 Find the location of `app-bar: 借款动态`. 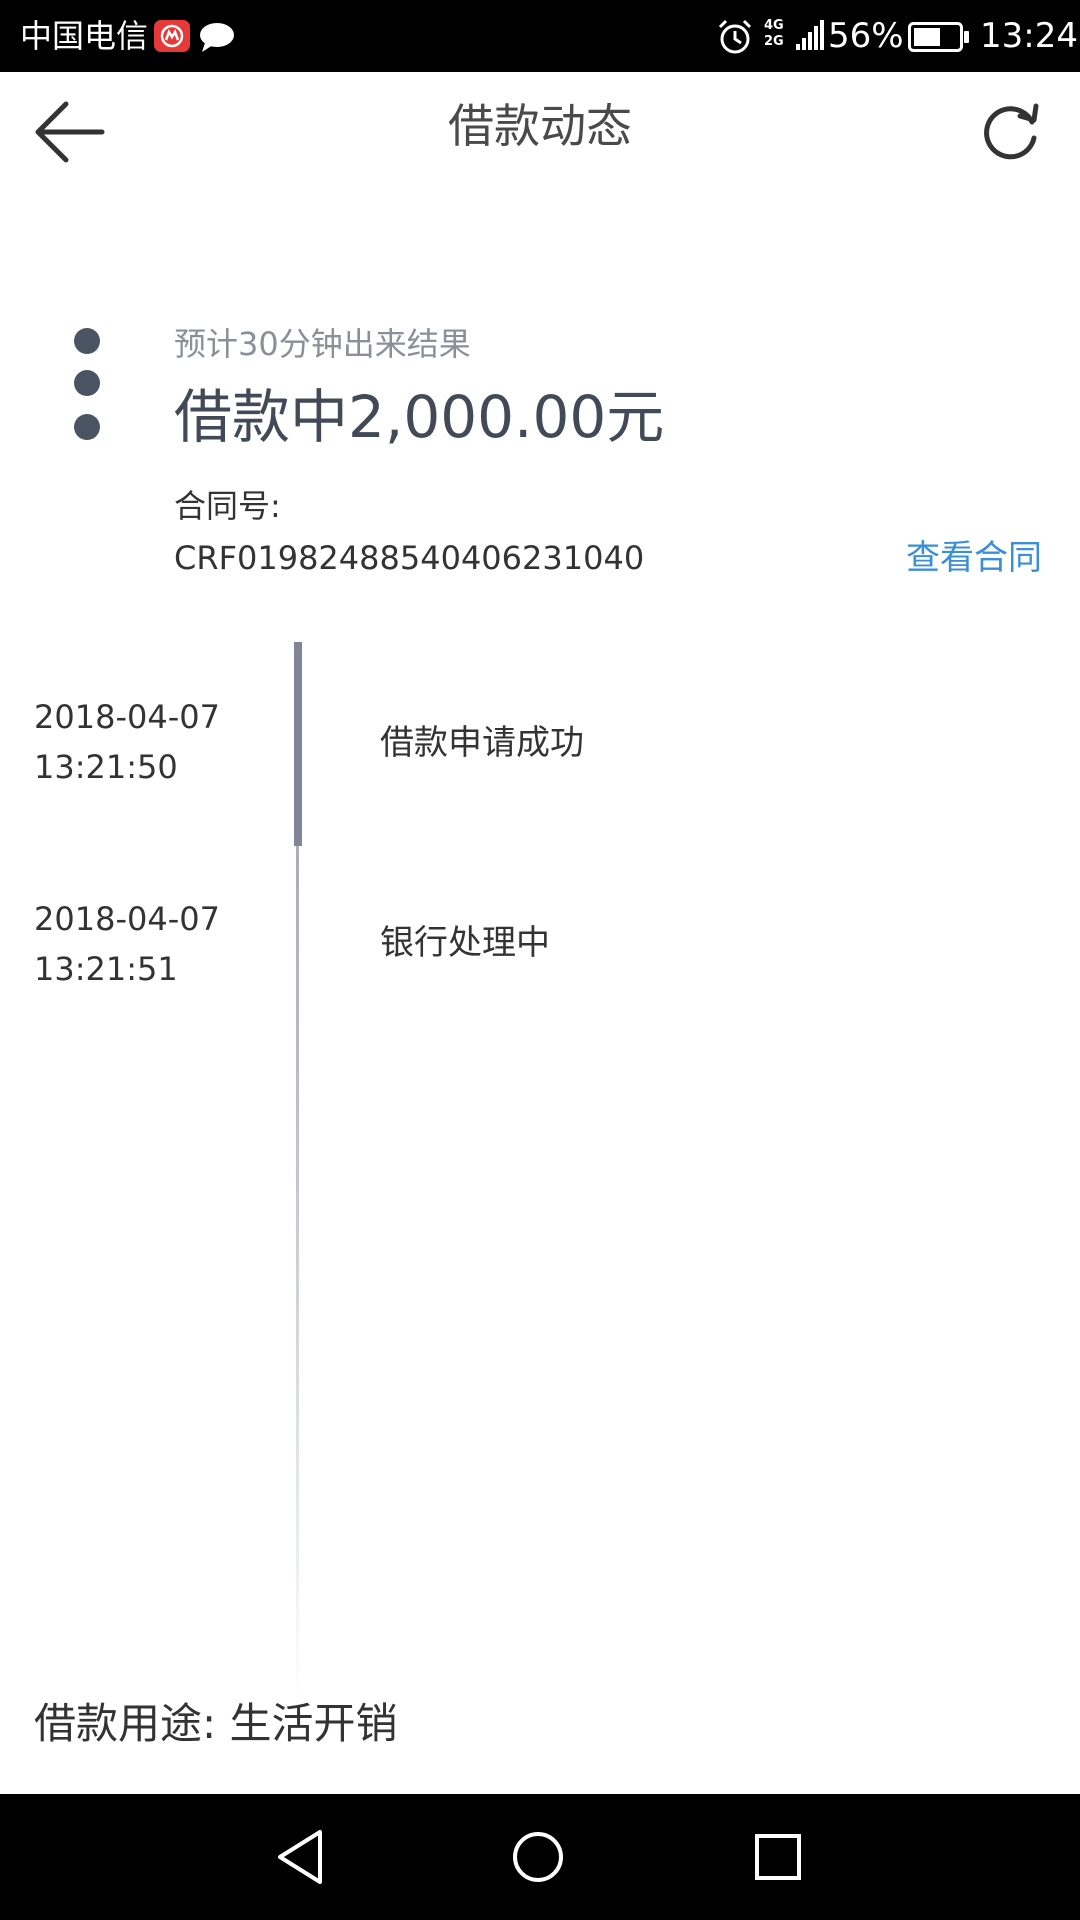

app-bar: 借款动态 is located at coordinates (540, 127).